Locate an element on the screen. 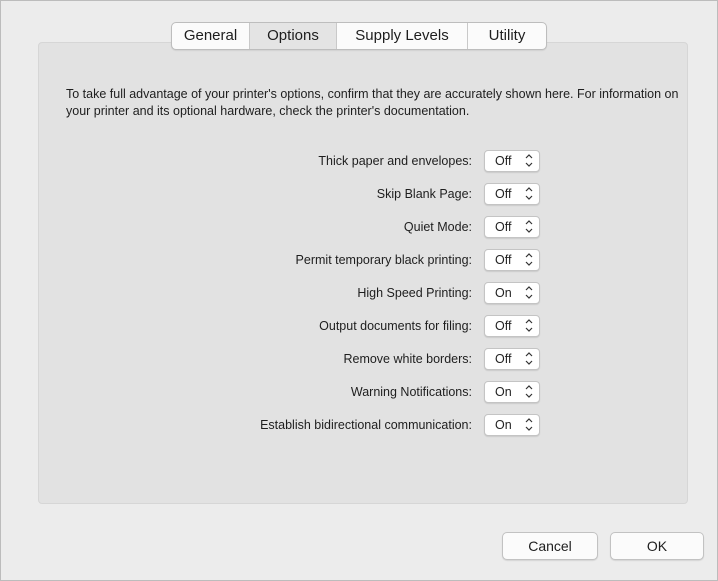  option-label: Establish bidirectional communication: is located at coordinates (366, 425).